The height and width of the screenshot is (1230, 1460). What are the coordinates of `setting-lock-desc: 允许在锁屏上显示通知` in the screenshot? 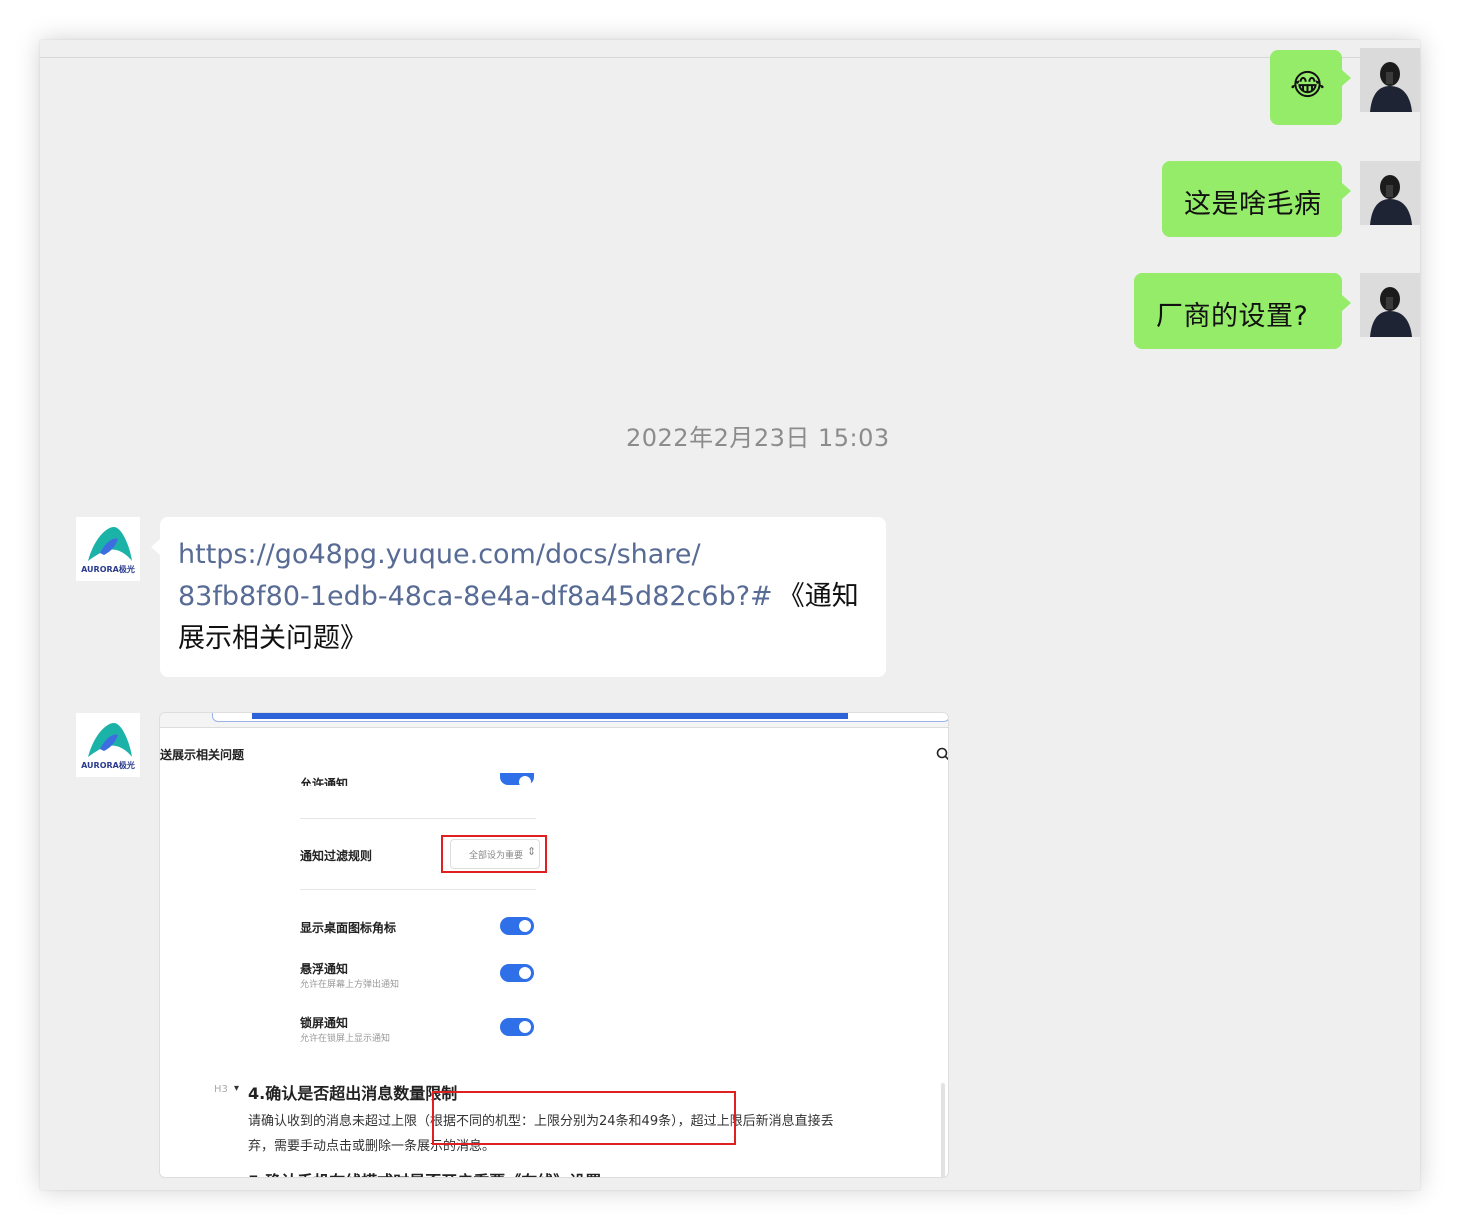 It's located at (345, 1039).